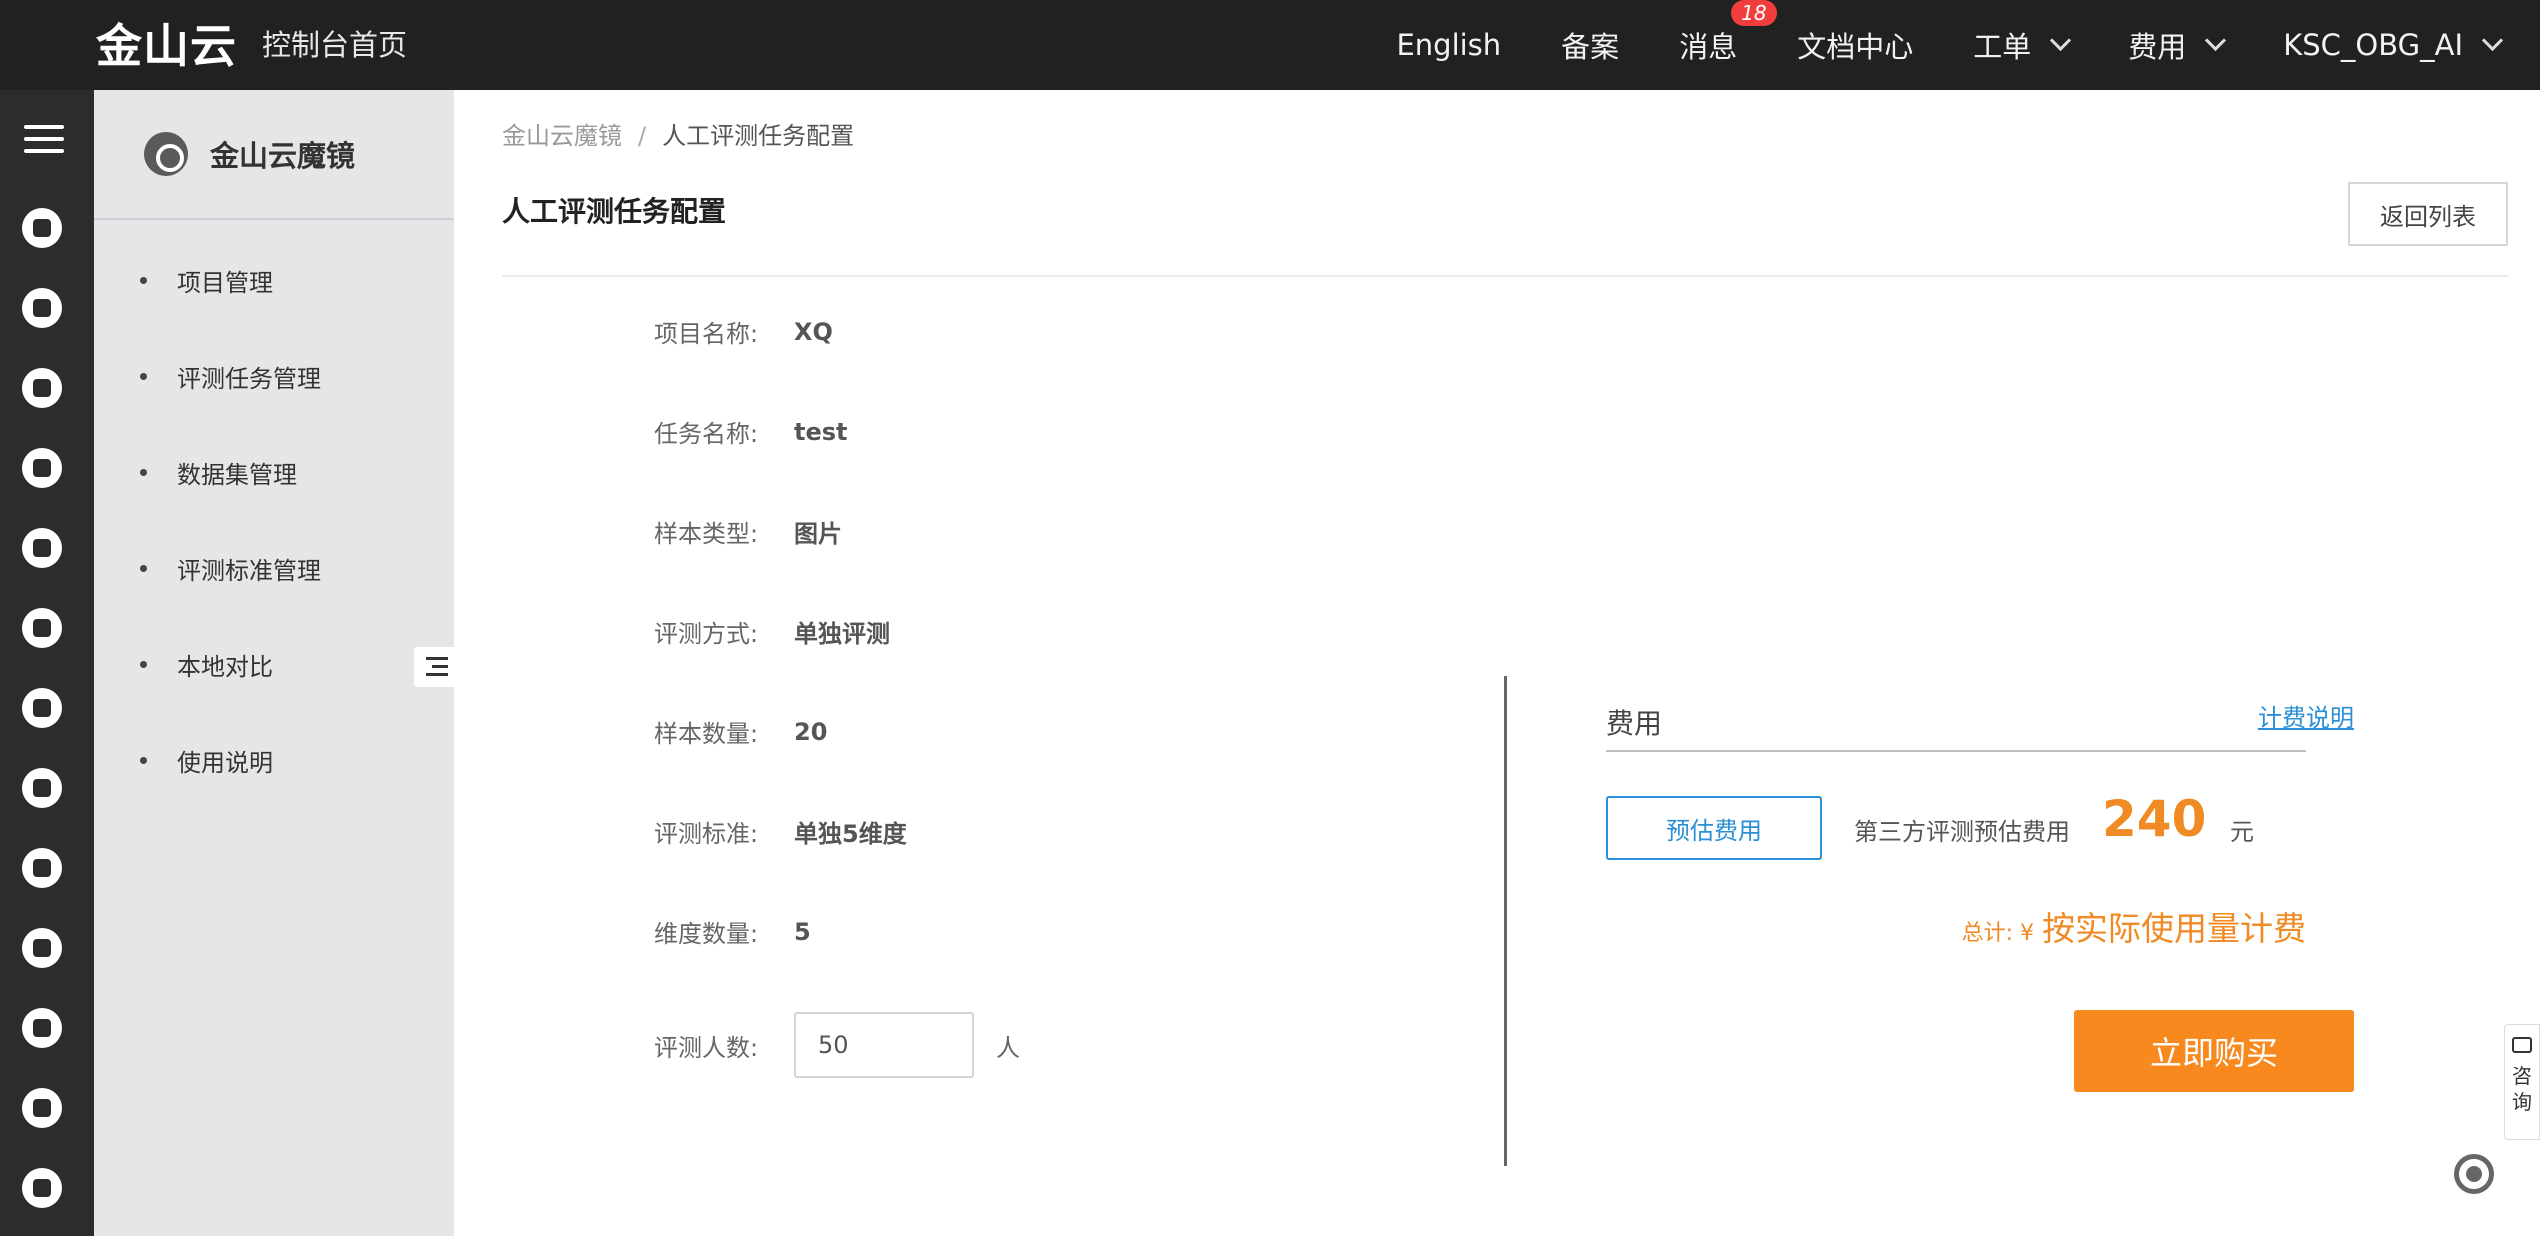  Describe the element at coordinates (1634, 723) in the screenshot. I see `fee-title: 费用` at that location.